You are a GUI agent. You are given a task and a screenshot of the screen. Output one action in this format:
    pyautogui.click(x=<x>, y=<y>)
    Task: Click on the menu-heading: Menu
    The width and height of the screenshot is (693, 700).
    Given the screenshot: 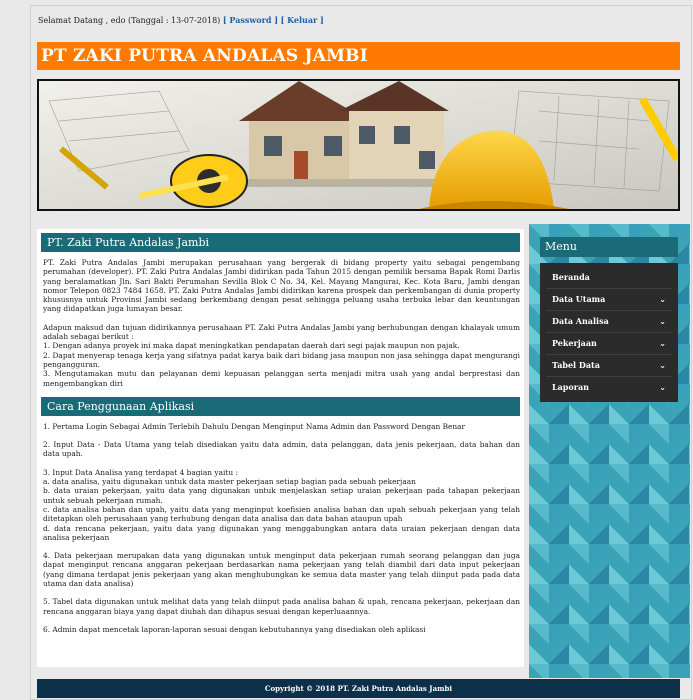 What is the action you would take?
    pyautogui.click(x=609, y=247)
    